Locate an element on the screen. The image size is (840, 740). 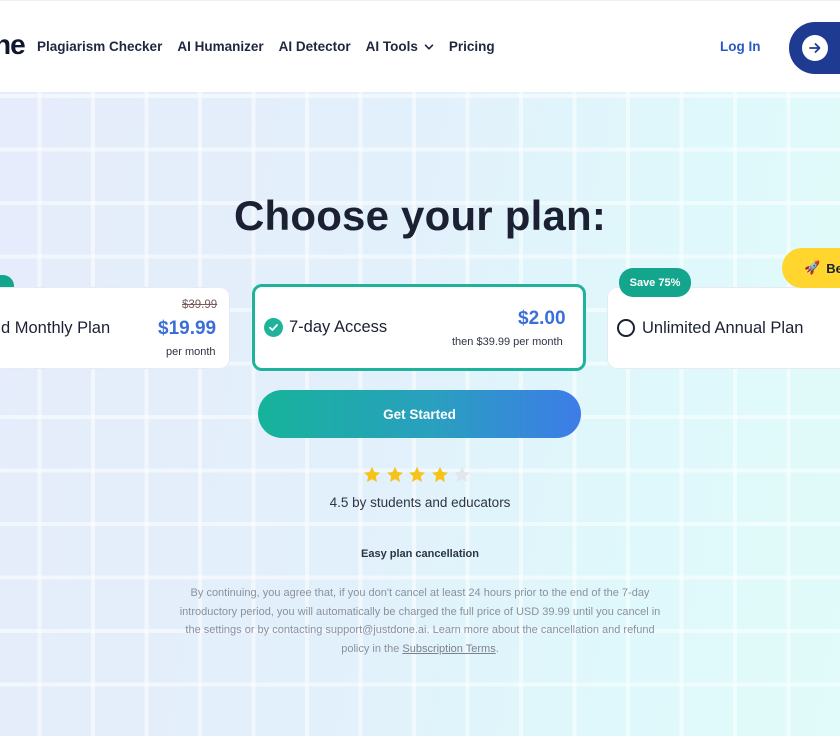
nav-label: AI Detector is located at coordinates (314, 46).